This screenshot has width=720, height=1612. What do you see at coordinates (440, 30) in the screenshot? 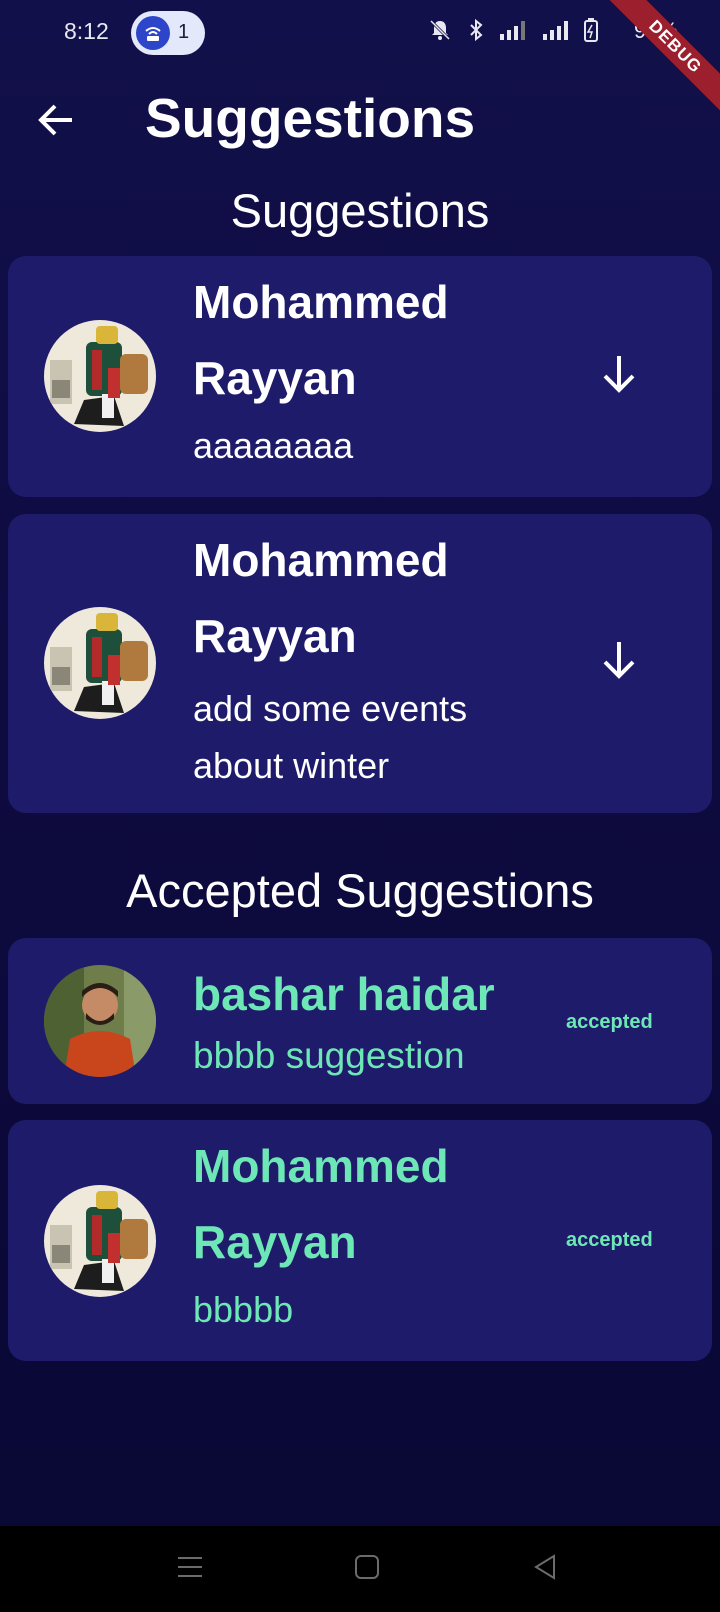
I see `mute-icon` at bounding box center [440, 30].